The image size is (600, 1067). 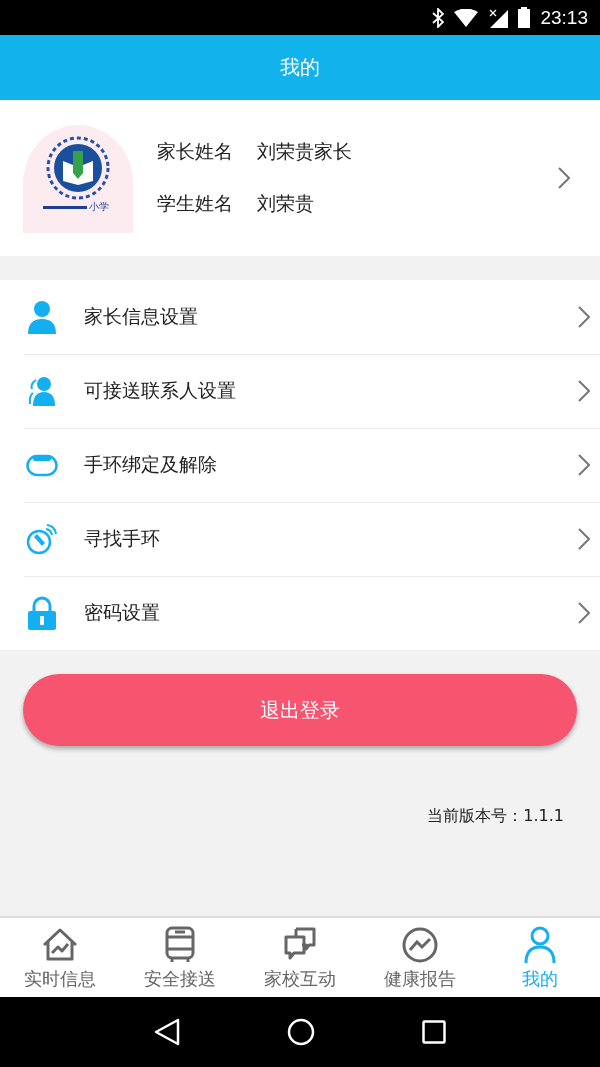 What do you see at coordinates (141, 316) in the screenshot?
I see `menu-label: 家长信息设置` at bounding box center [141, 316].